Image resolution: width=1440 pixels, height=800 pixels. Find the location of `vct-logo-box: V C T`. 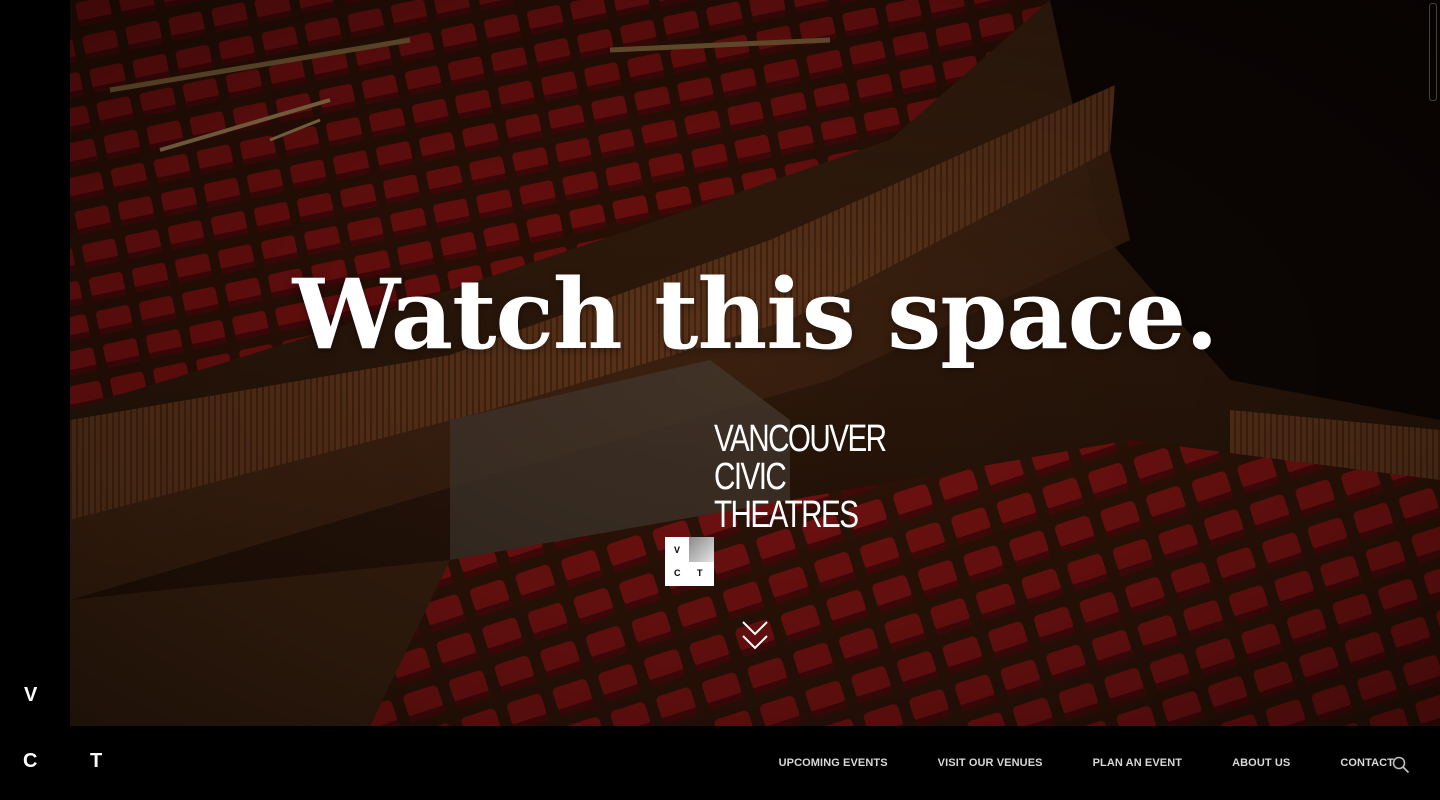

vct-logo-box: V C T is located at coordinates (689, 561).